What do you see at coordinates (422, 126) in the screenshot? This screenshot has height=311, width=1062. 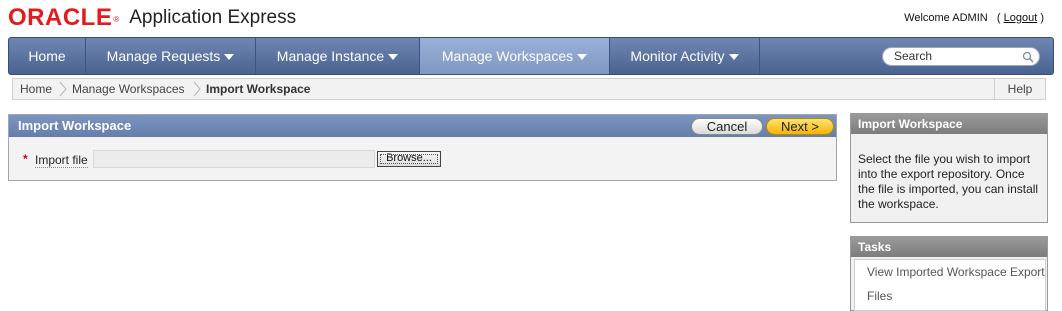 I see `region-header: Import Workspace Cancel Next >` at bounding box center [422, 126].